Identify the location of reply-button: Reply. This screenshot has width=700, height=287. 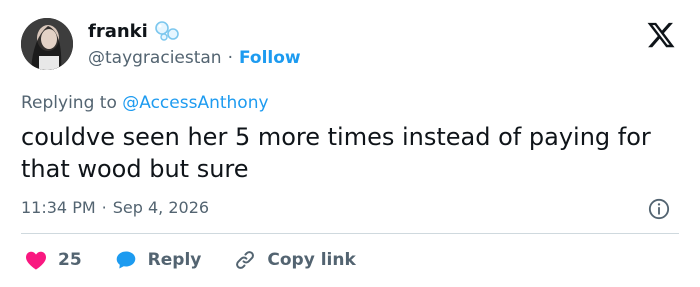
(158, 260).